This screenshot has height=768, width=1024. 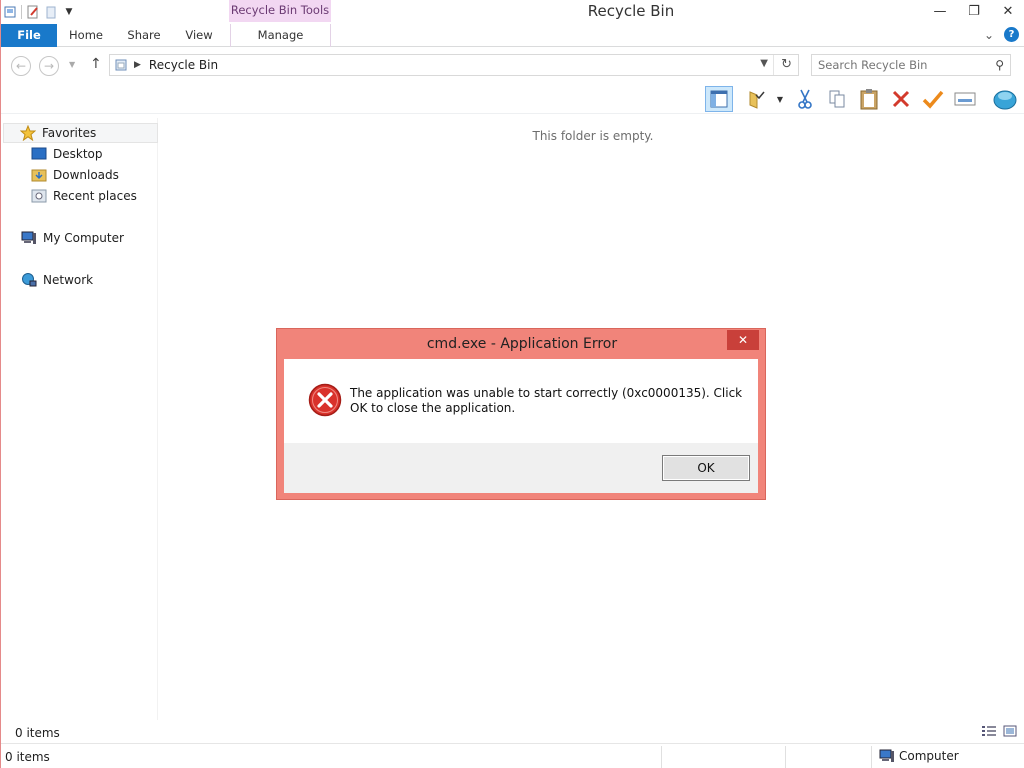 What do you see at coordinates (521, 468) in the screenshot?
I see `dialog-footer: OK` at bounding box center [521, 468].